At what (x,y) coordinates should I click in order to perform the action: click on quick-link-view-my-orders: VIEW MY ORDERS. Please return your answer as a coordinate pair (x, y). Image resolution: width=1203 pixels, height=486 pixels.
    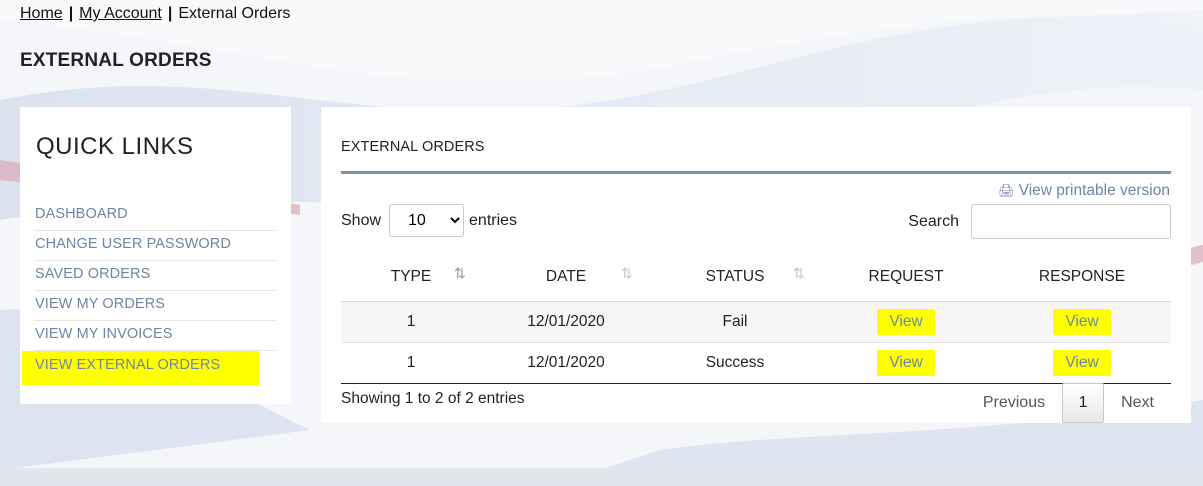
    Looking at the image, I should click on (155, 306).